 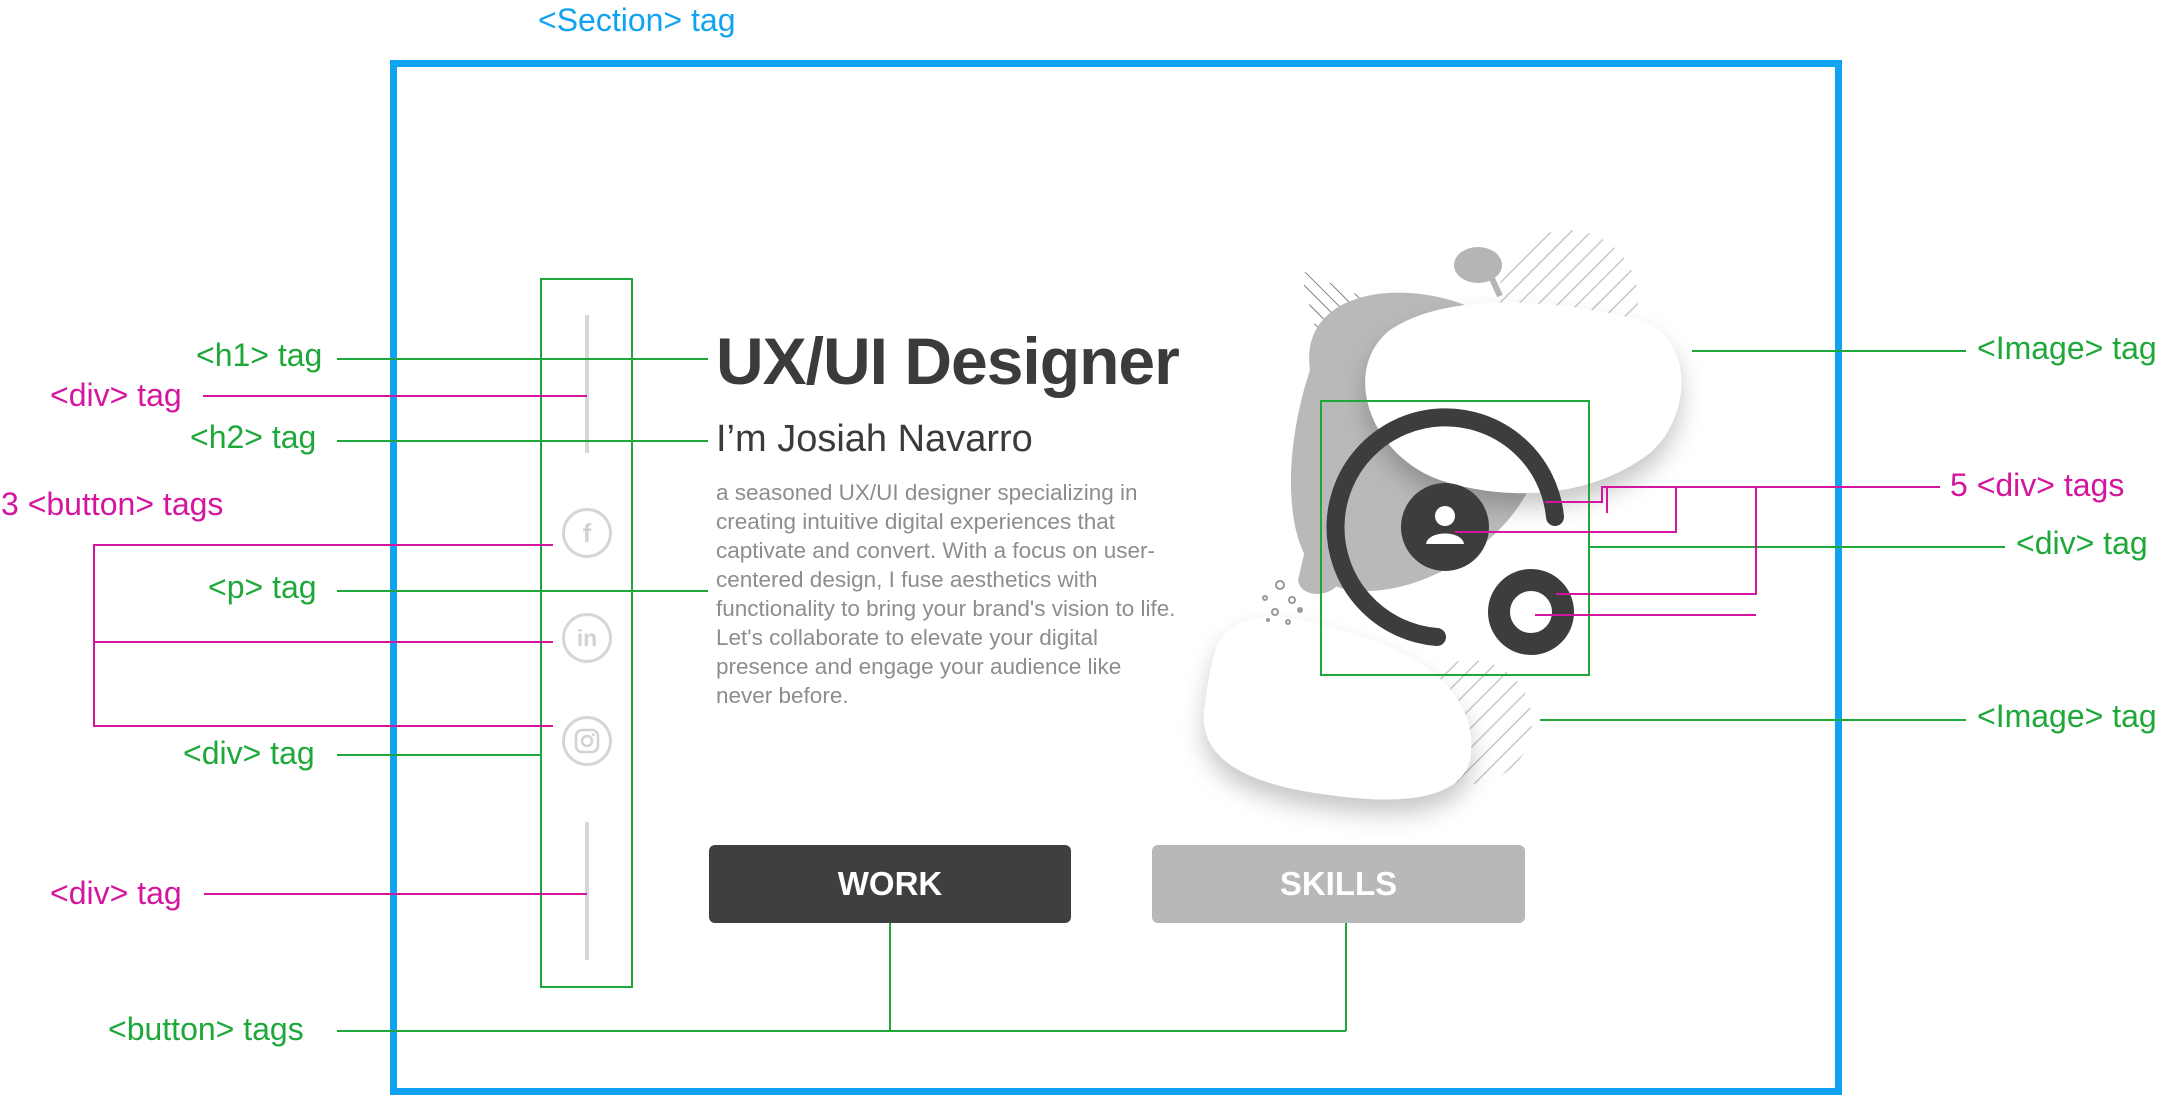 What do you see at coordinates (1445, 516) in the screenshot?
I see `user-icon-head` at bounding box center [1445, 516].